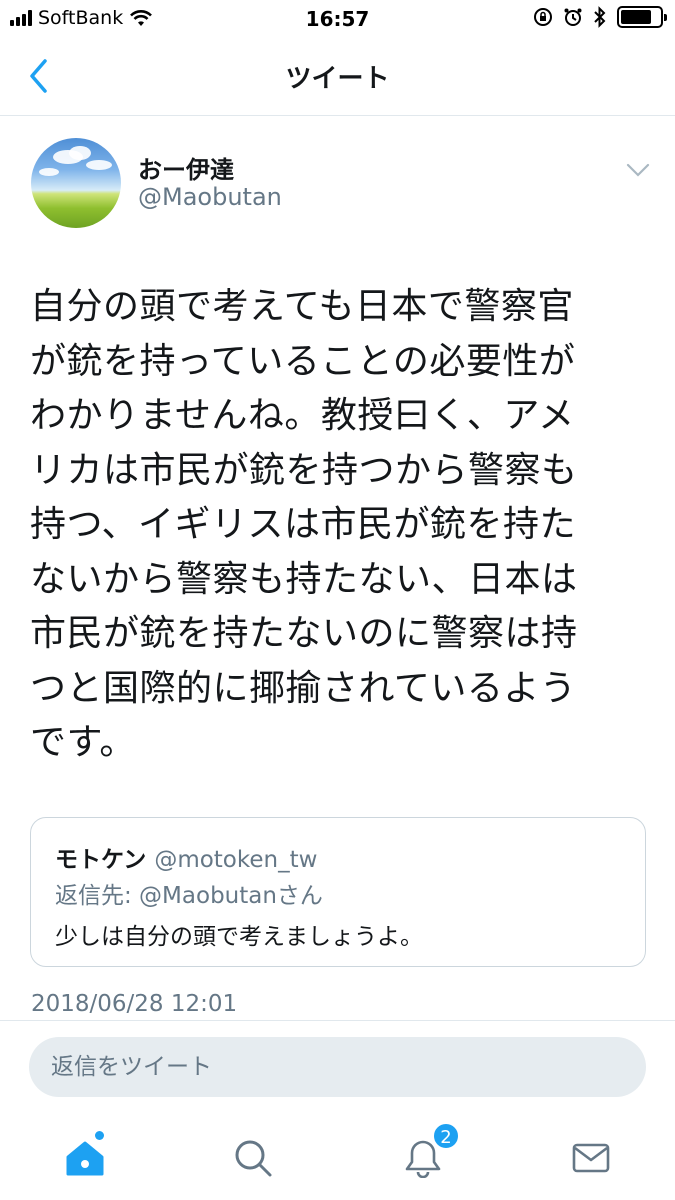 The image size is (675, 1200). I want to click on display-name: おー伊達, so click(186, 167).